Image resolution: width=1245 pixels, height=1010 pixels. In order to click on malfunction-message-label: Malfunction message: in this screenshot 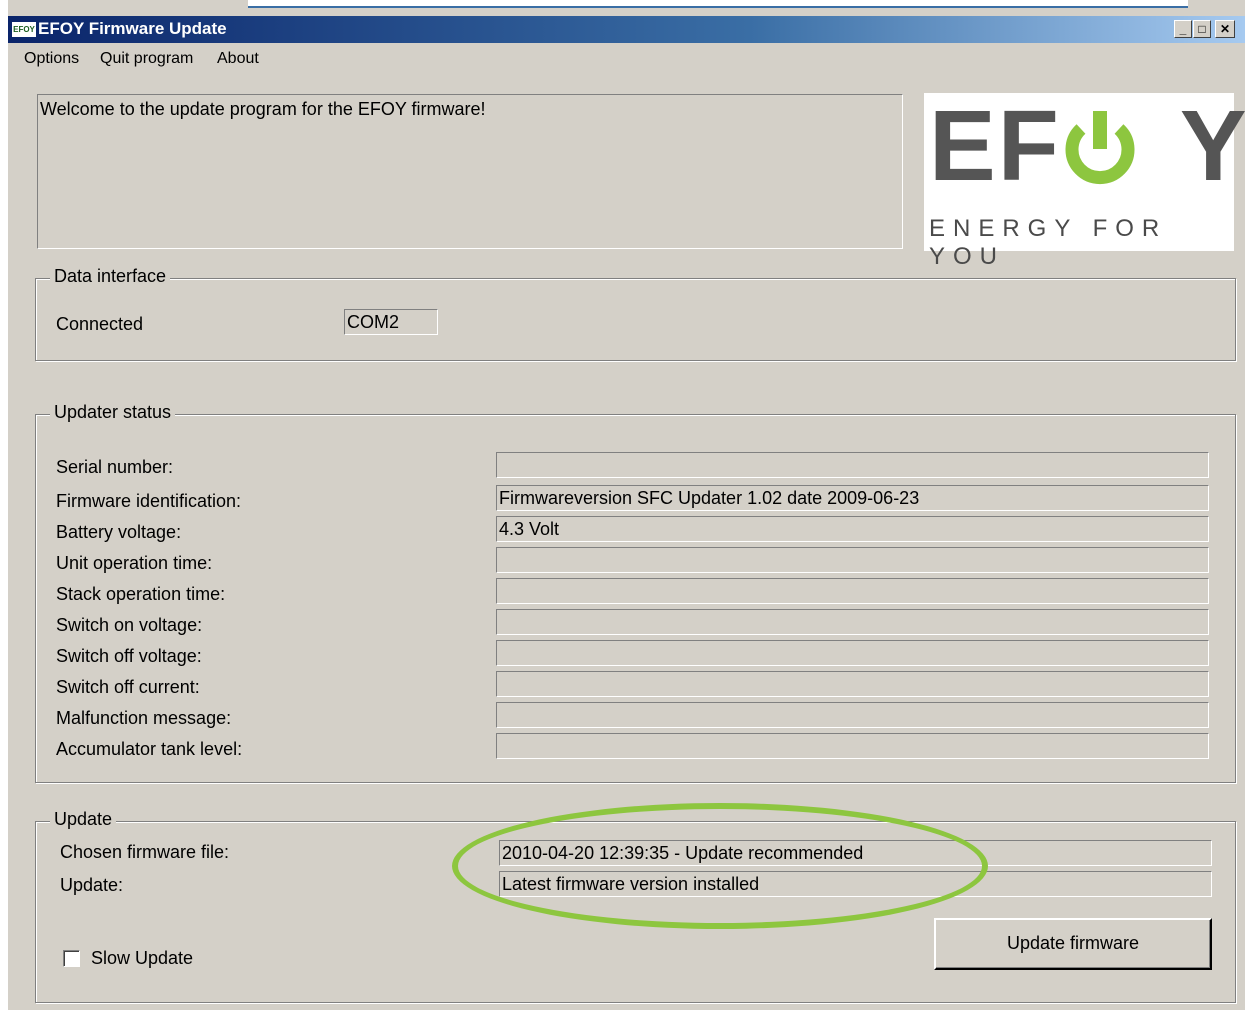, I will do `click(144, 718)`.